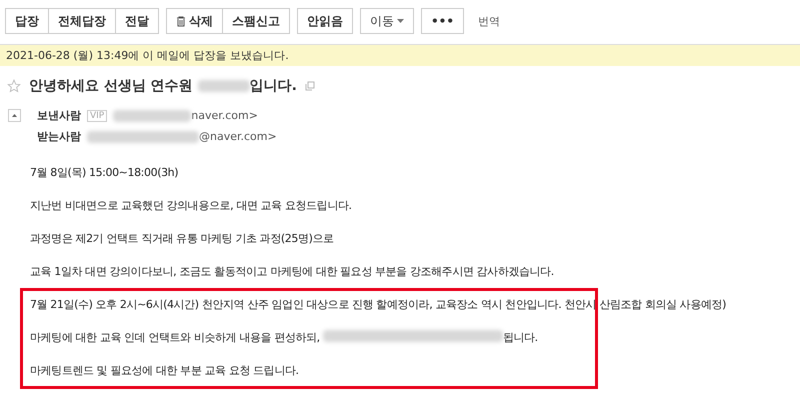 The image size is (800, 400). I want to click on email-address: naver.com>, so click(185, 115).